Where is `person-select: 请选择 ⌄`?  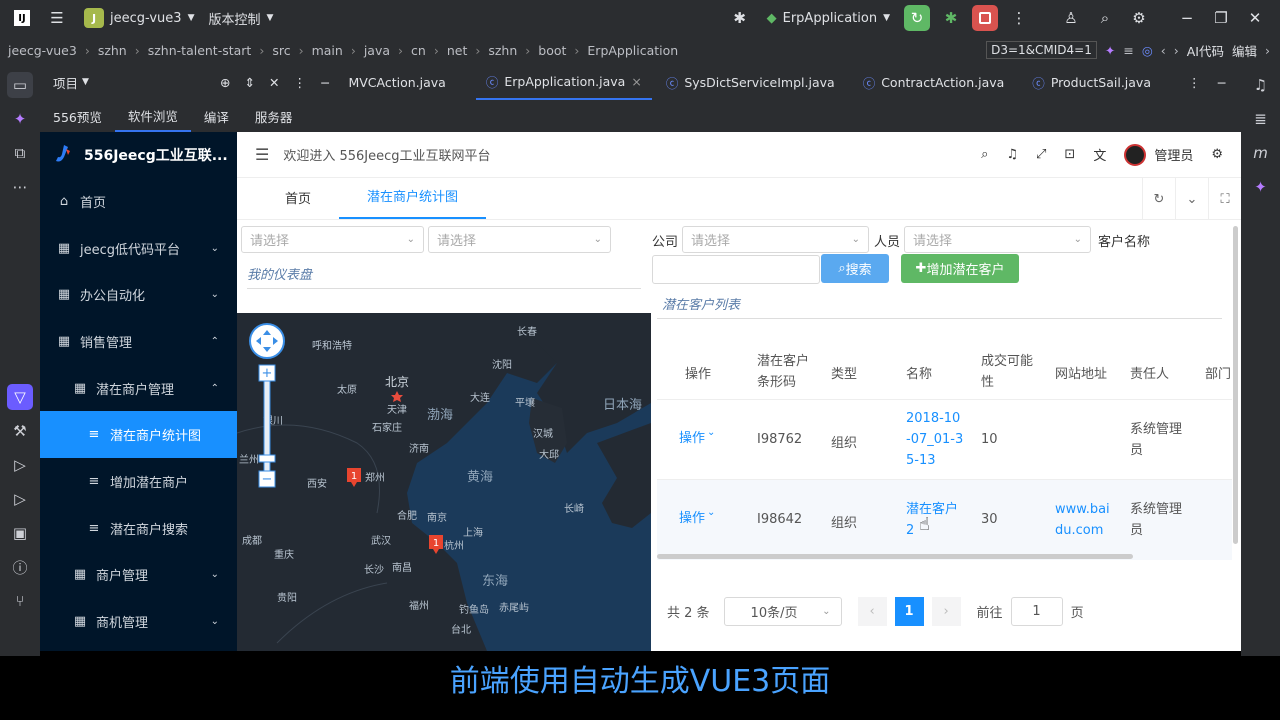 person-select: 请选择 ⌄ is located at coordinates (997, 239).